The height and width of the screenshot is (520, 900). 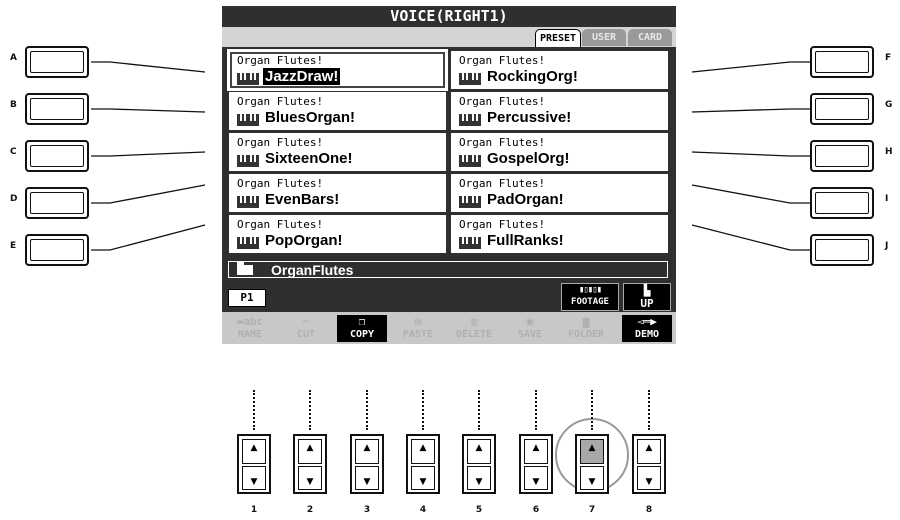 I want to click on folder-button: ▆ FOLDER, so click(x=586, y=328).